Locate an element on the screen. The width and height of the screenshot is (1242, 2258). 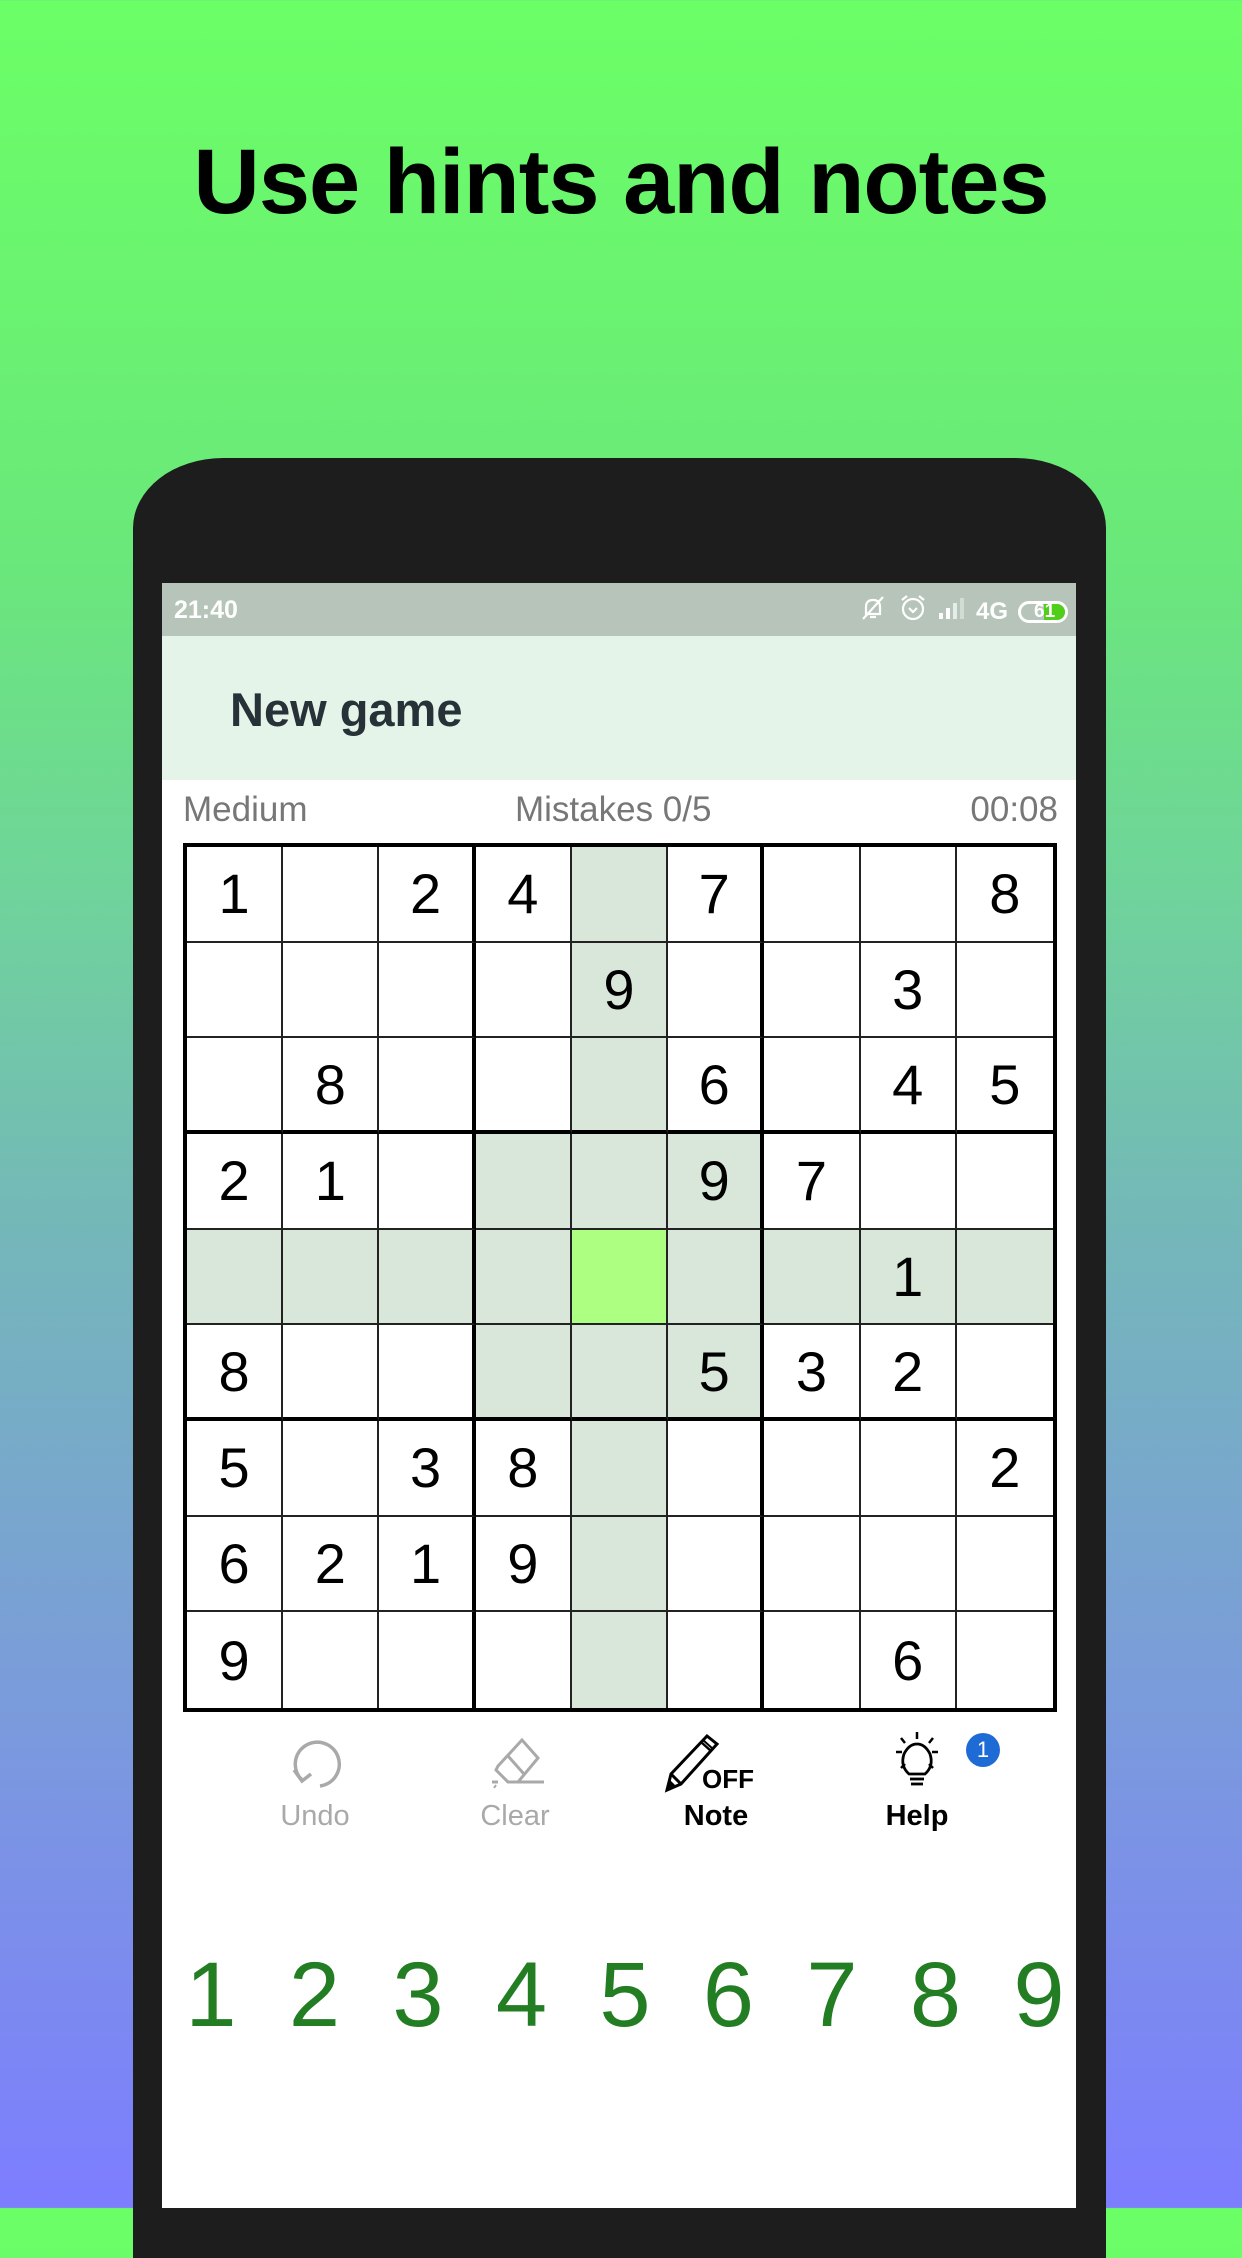
notifications-off-icon is located at coordinates (873, 611).